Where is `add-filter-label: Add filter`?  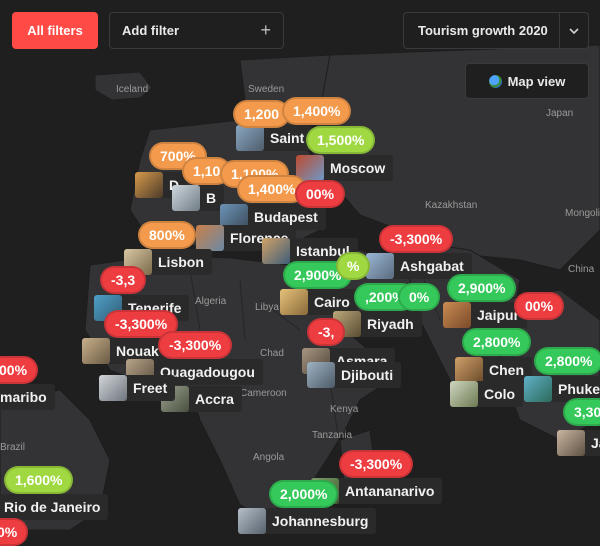
add-filter-label: Add filter is located at coordinates (151, 30).